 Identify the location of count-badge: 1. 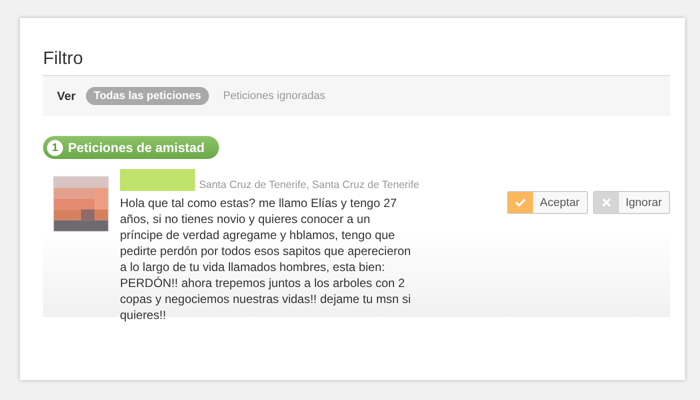
(55, 148).